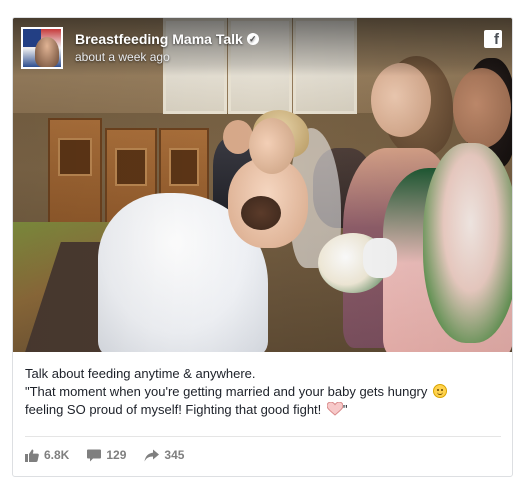  Describe the element at coordinates (152, 455) in the screenshot. I see `share-arrow-icon` at that location.